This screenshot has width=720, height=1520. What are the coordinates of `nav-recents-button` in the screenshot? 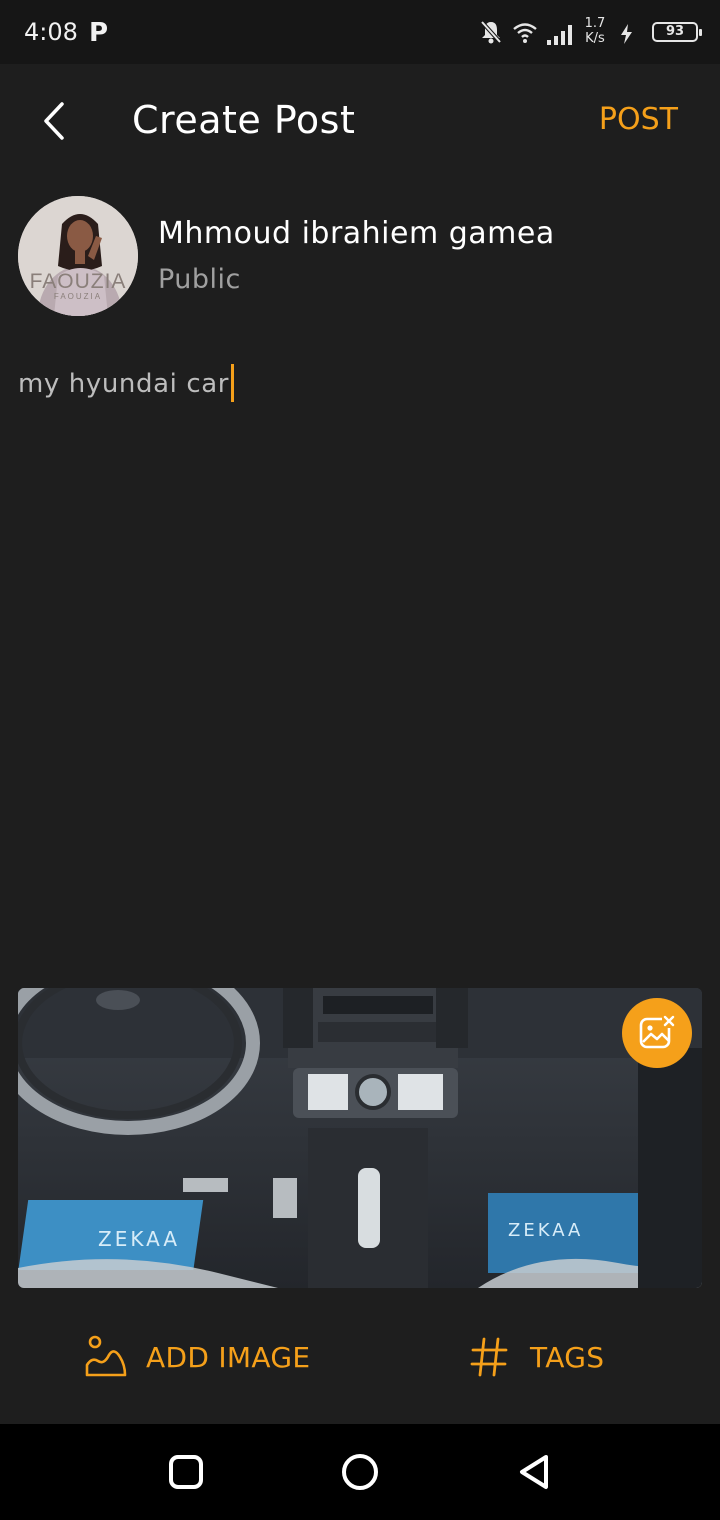 It's located at (186, 1472).